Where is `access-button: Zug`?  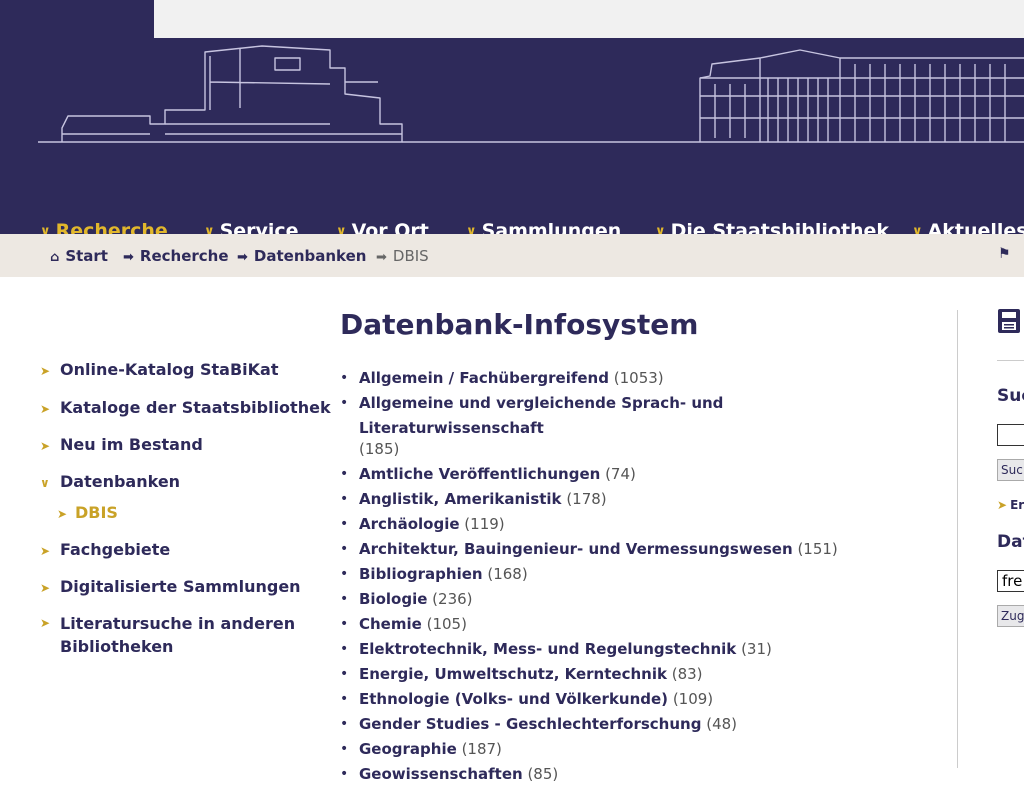
access-button: Zug is located at coordinates (1010, 616).